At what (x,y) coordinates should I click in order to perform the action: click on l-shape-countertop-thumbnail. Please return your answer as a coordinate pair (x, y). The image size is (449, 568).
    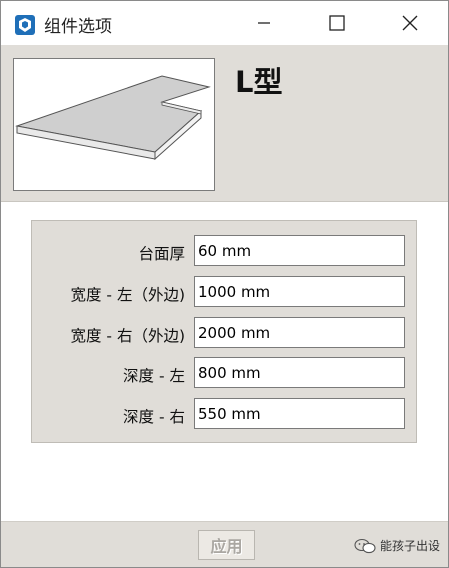
    Looking at the image, I should click on (113, 118).